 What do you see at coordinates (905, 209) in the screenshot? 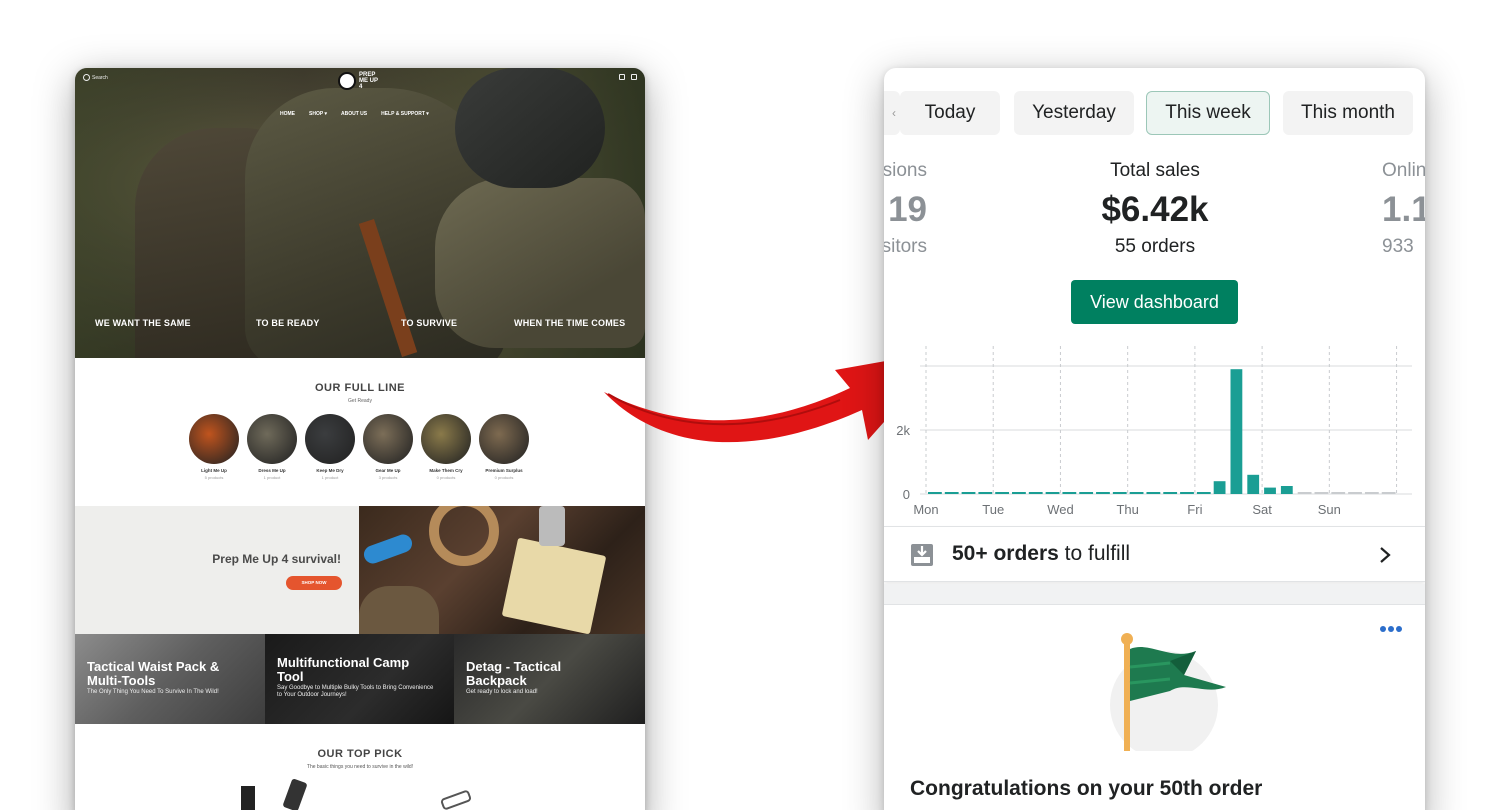
I see `metric-sessions: sions 19 sitors` at bounding box center [905, 209].